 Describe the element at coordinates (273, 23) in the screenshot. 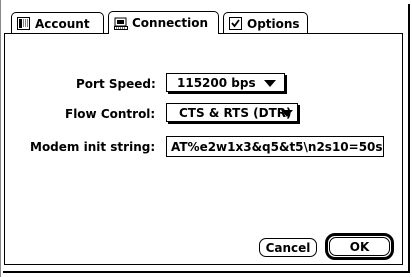

I see `tab-options-label: Options` at that location.